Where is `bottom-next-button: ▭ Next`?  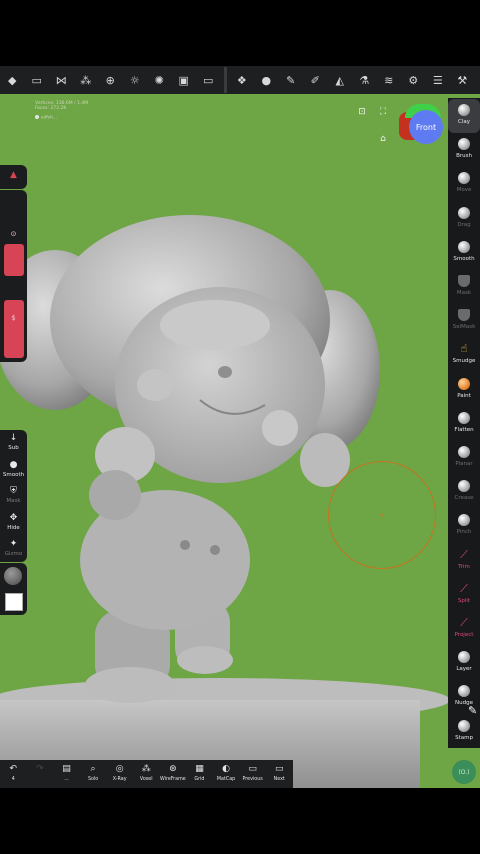
bottom-next-button: ▭ Next is located at coordinates (279, 774).